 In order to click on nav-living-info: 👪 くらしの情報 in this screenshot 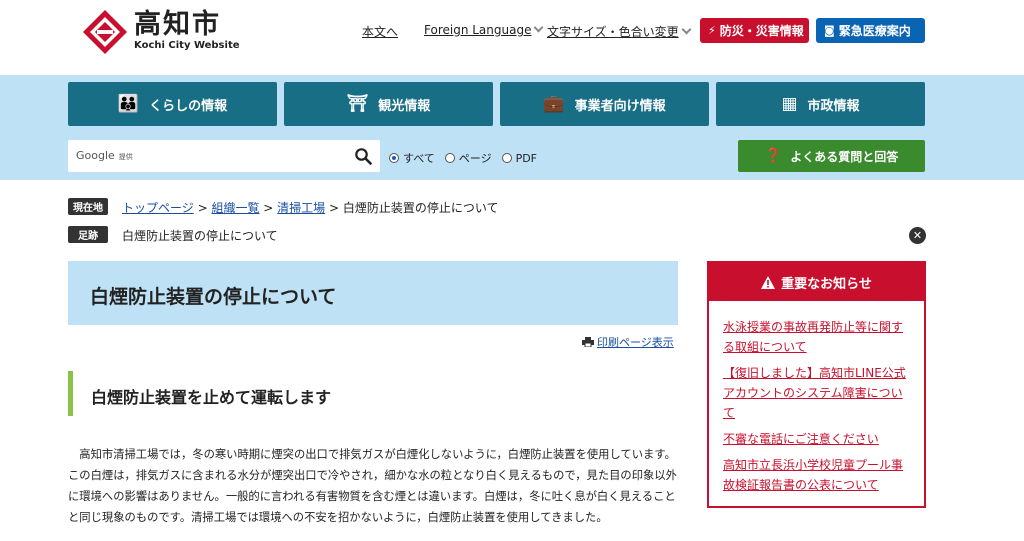, I will do `click(172, 104)`.